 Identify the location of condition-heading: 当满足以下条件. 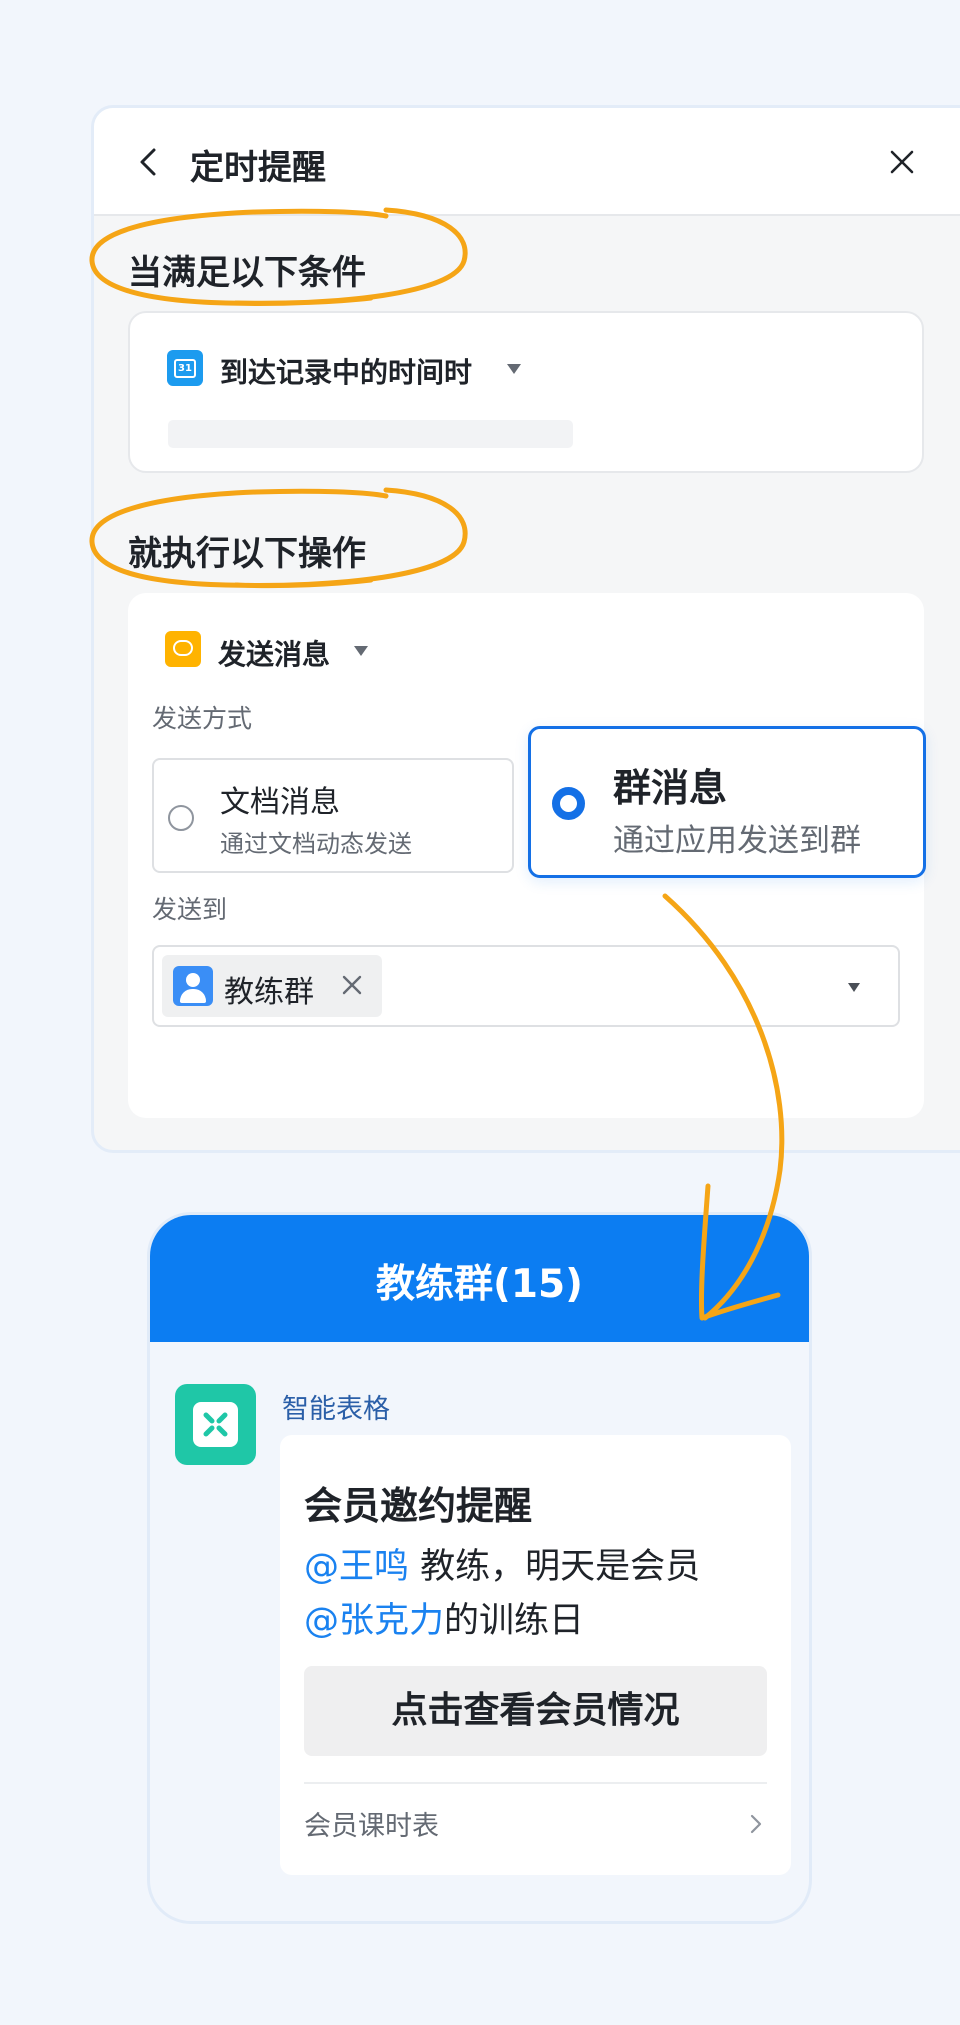
(247, 273).